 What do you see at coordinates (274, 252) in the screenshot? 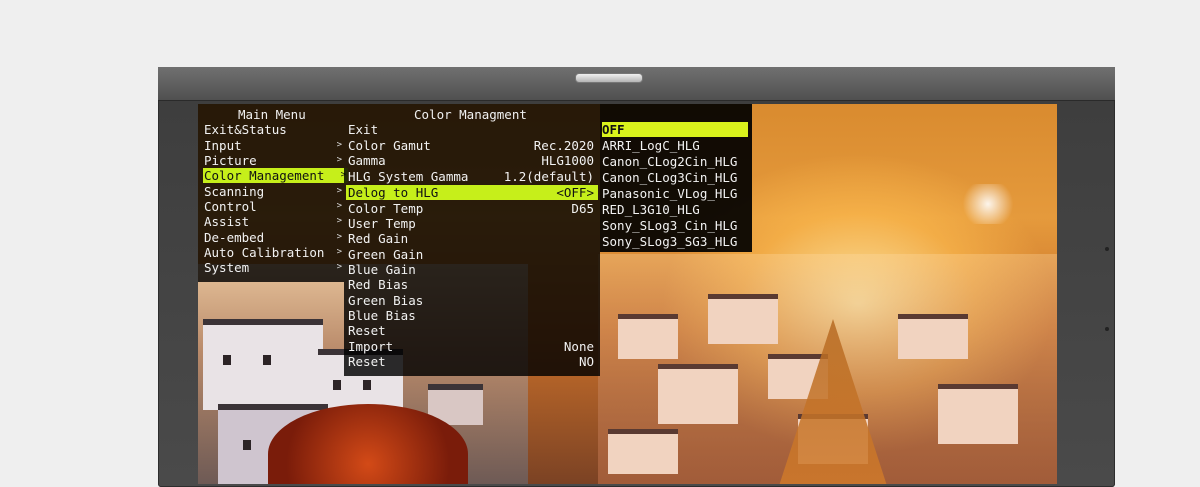
I see `menu-item-auto-calibration: Auto Calibration >` at bounding box center [274, 252].